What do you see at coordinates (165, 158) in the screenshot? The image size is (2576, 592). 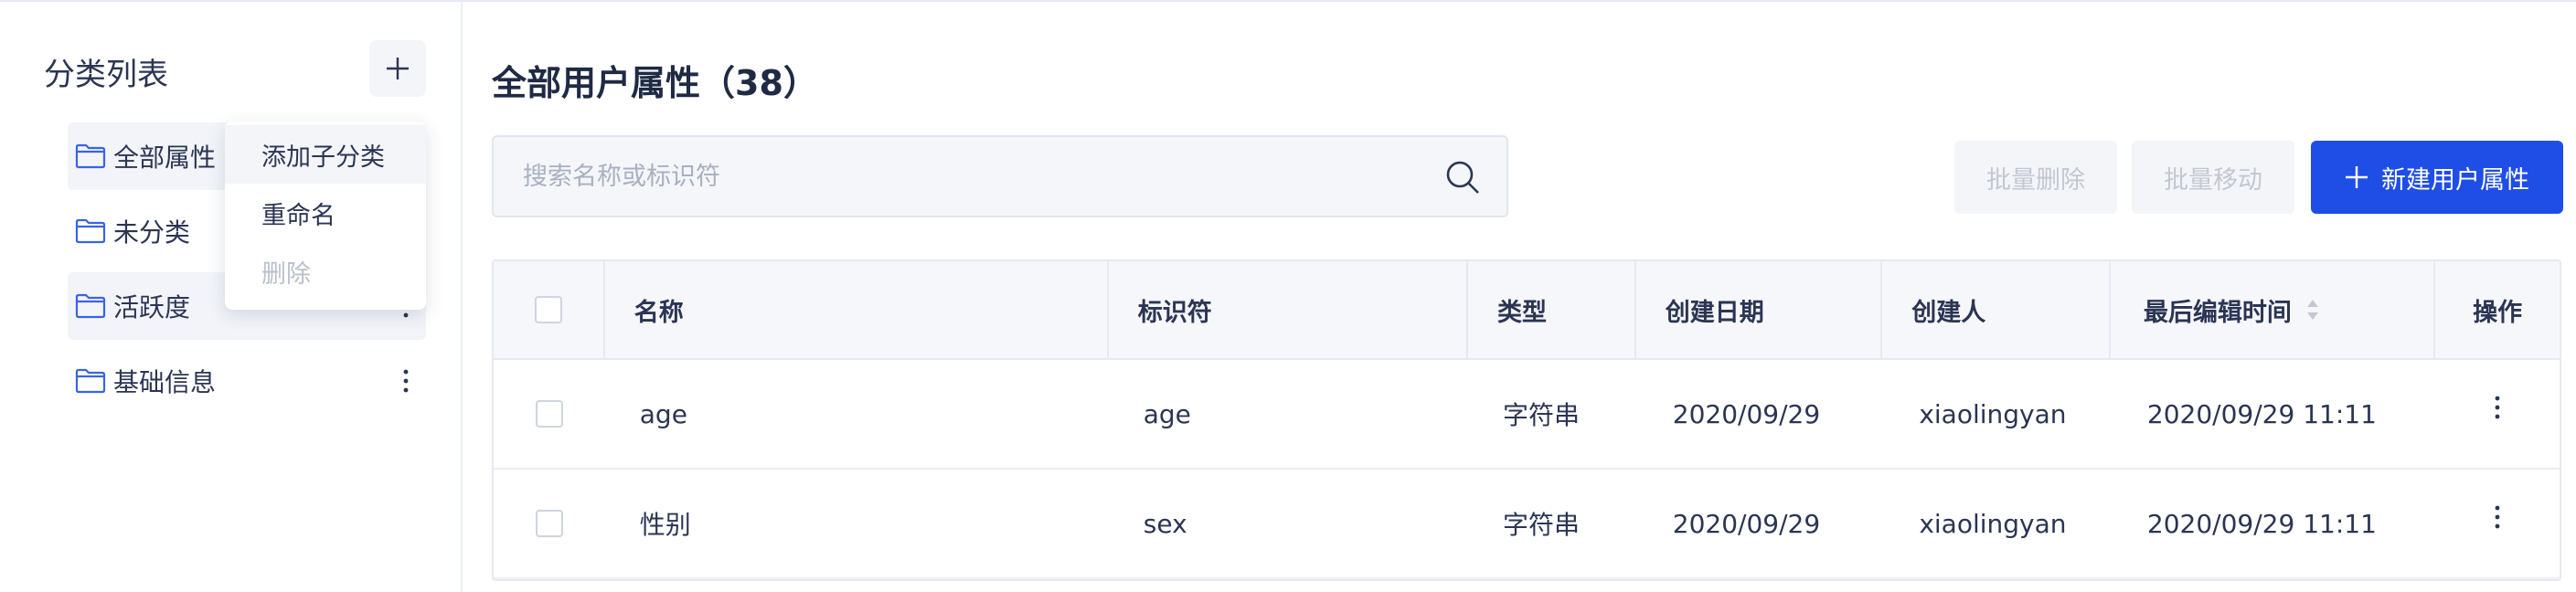 I see `category-label: 全部属性` at bounding box center [165, 158].